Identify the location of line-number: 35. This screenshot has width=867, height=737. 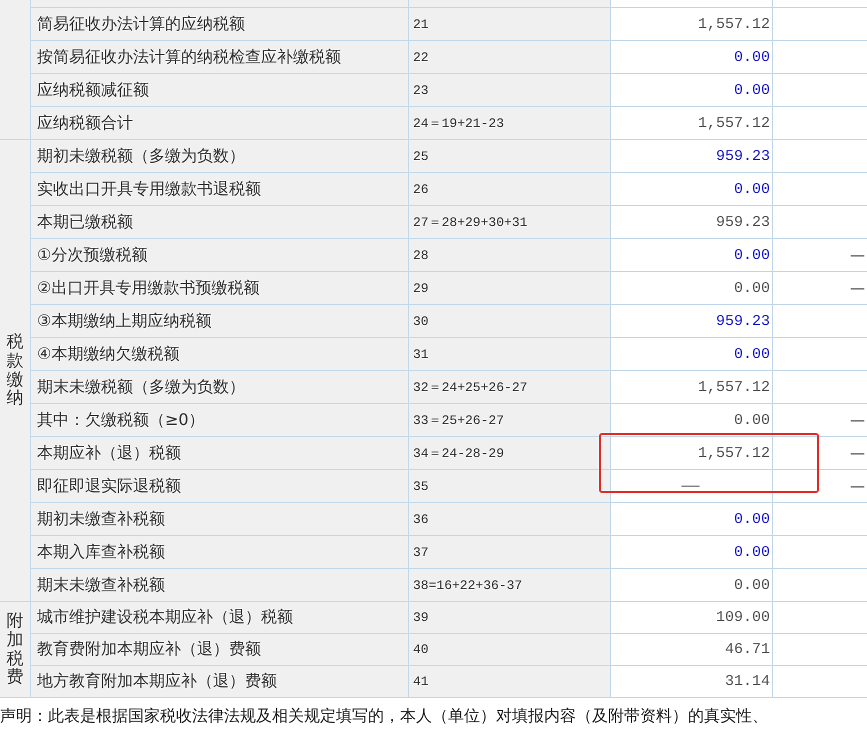
(509, 486).